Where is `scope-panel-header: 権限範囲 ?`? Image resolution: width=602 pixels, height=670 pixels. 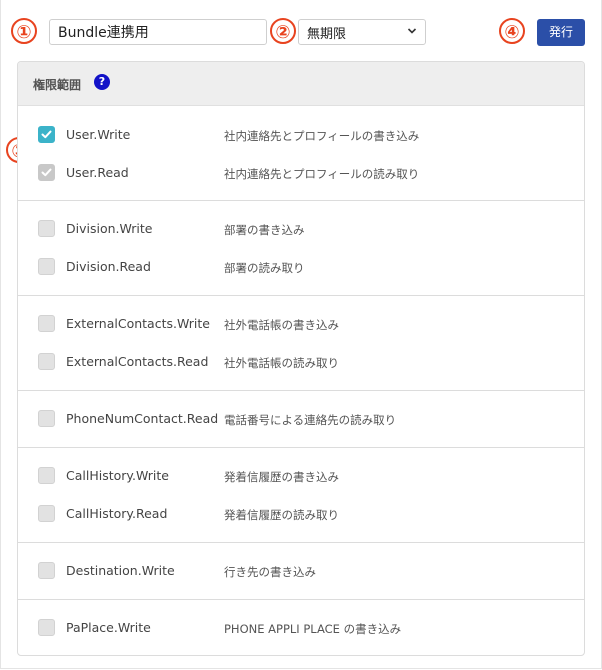 scope-panel-header: 権限範囲 ? is located at coordinates (301, 84).